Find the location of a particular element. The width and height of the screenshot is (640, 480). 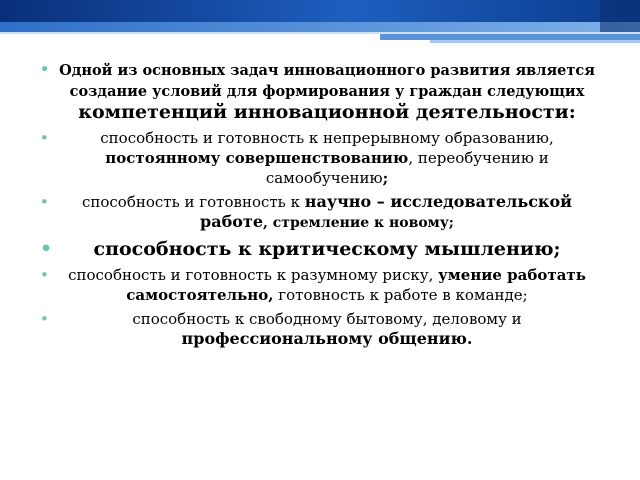

item-text-large: компетенций инновационной деятельности: is located at coordinates (327, 112).